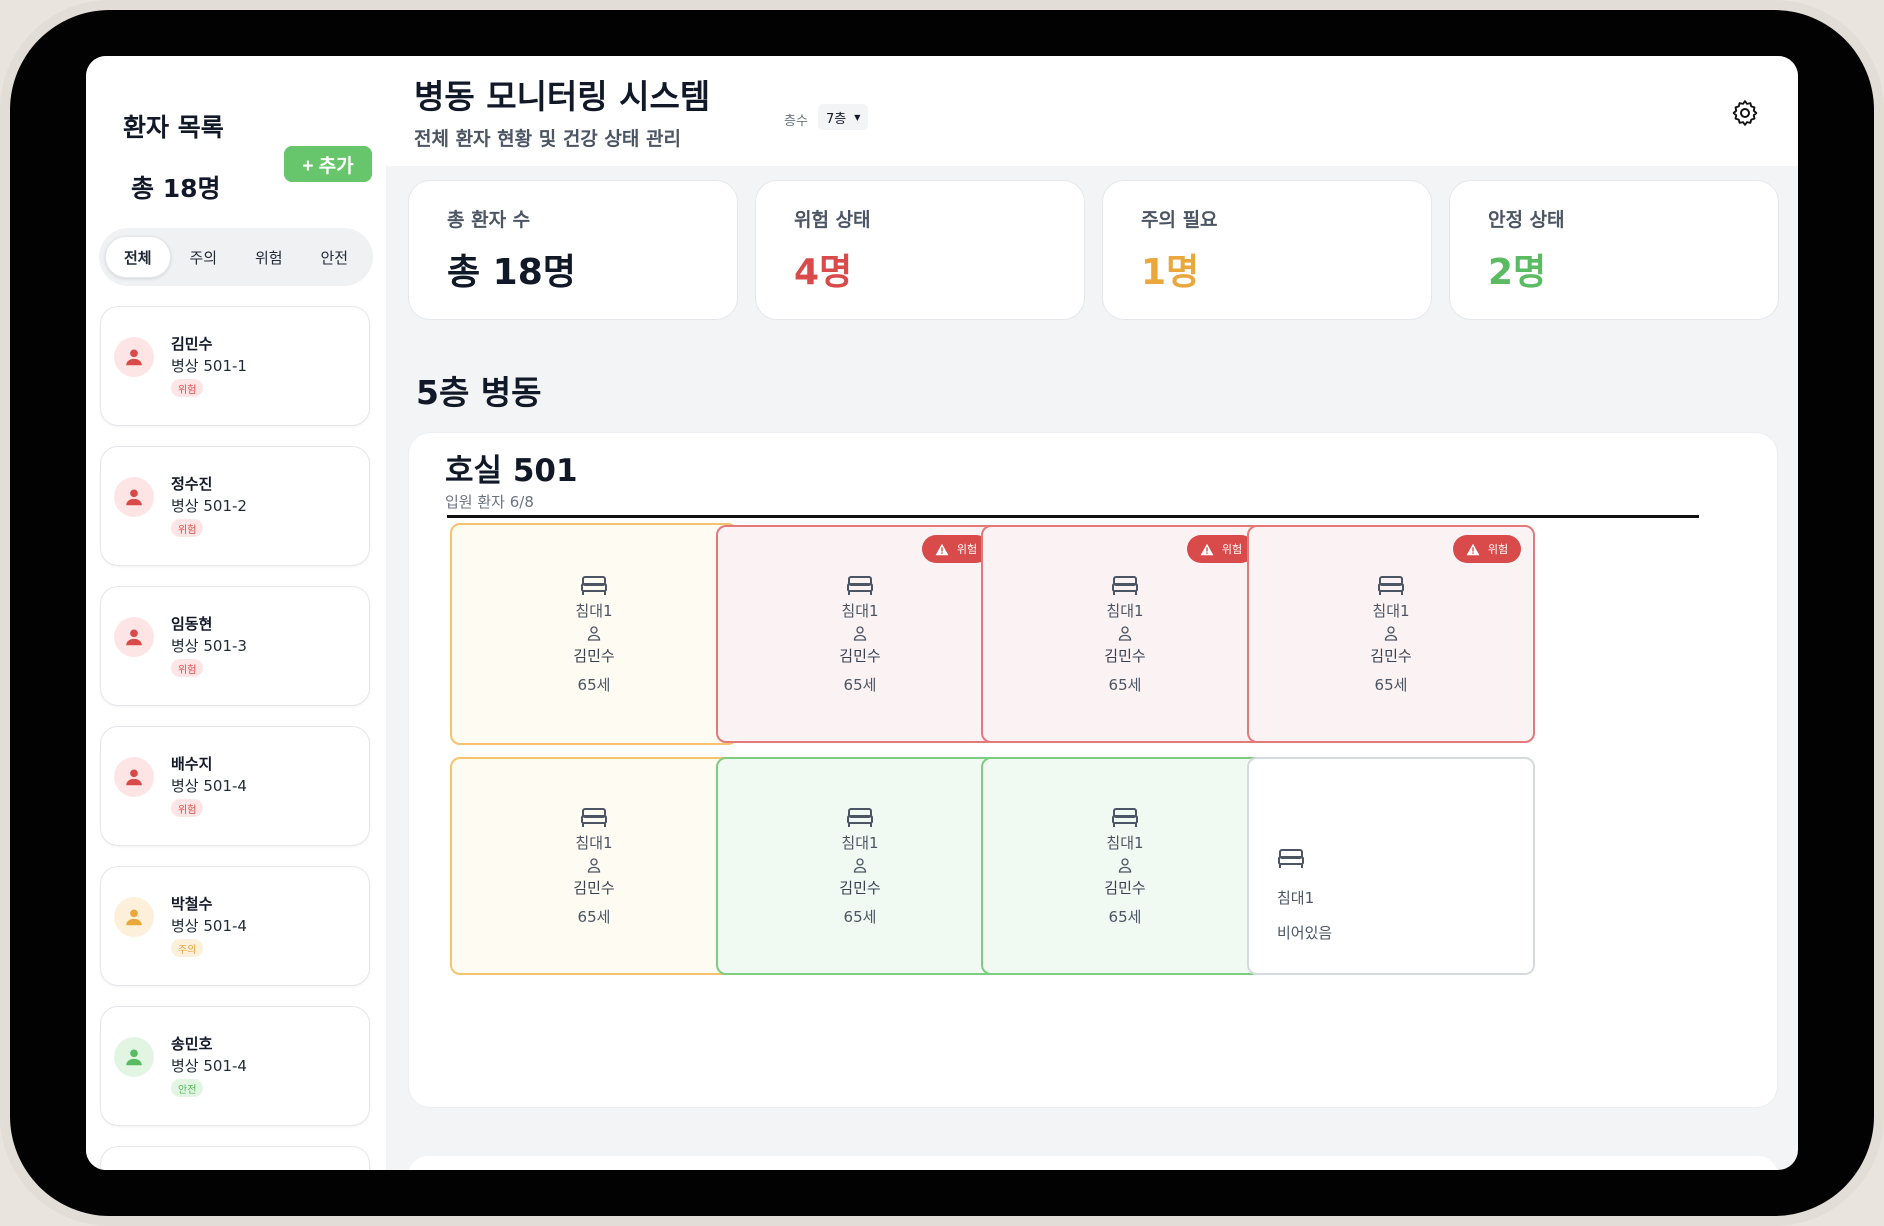  What do you see at coordinates (1614, 250) in the screenshot?
I see `stat-card-safe: 안정 상태 2명` at bounding box center [1614, 250].